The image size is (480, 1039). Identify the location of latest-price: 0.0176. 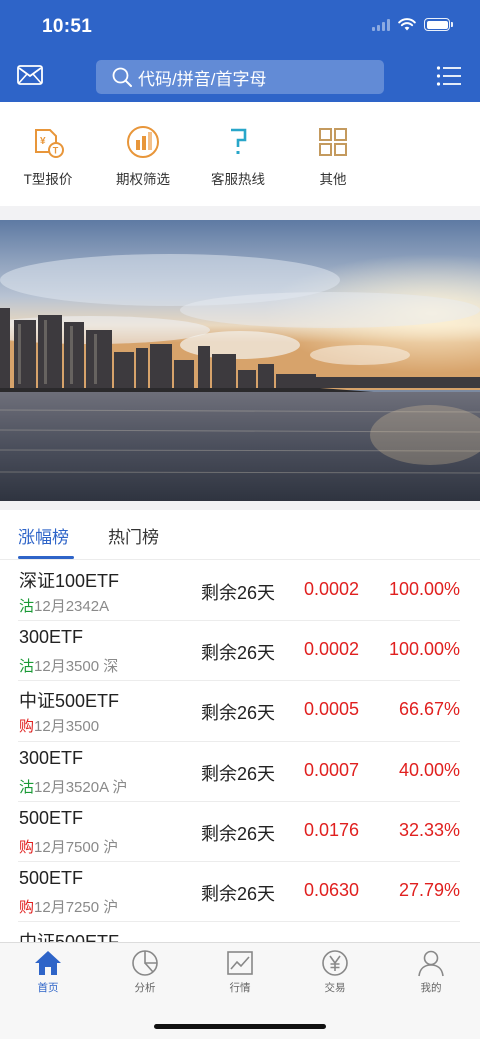
(332, 829).